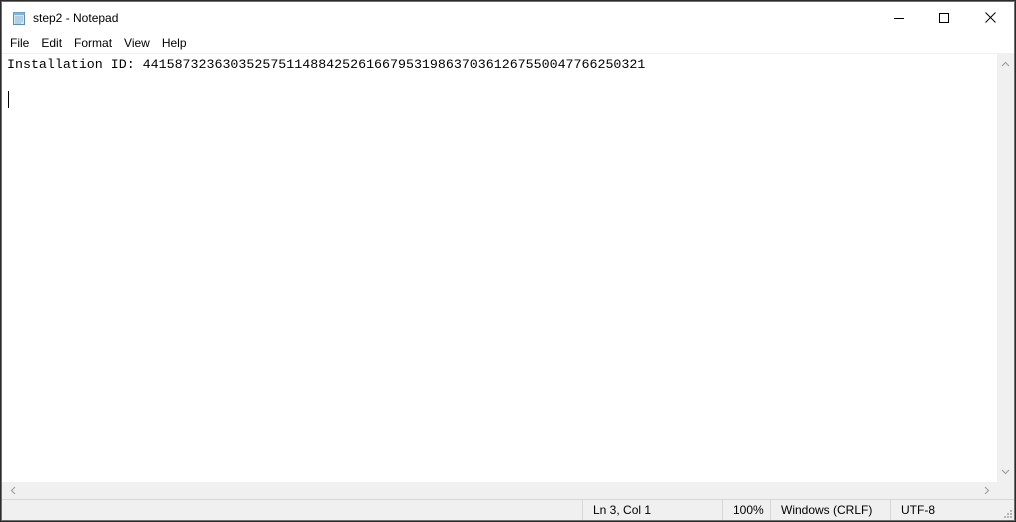 This screenshot has width=1016, height=522. Describe the element at coordinates (652, 510) in the screenshot. I see `status-cursor-position: Ln 3, Col 1` at that location.